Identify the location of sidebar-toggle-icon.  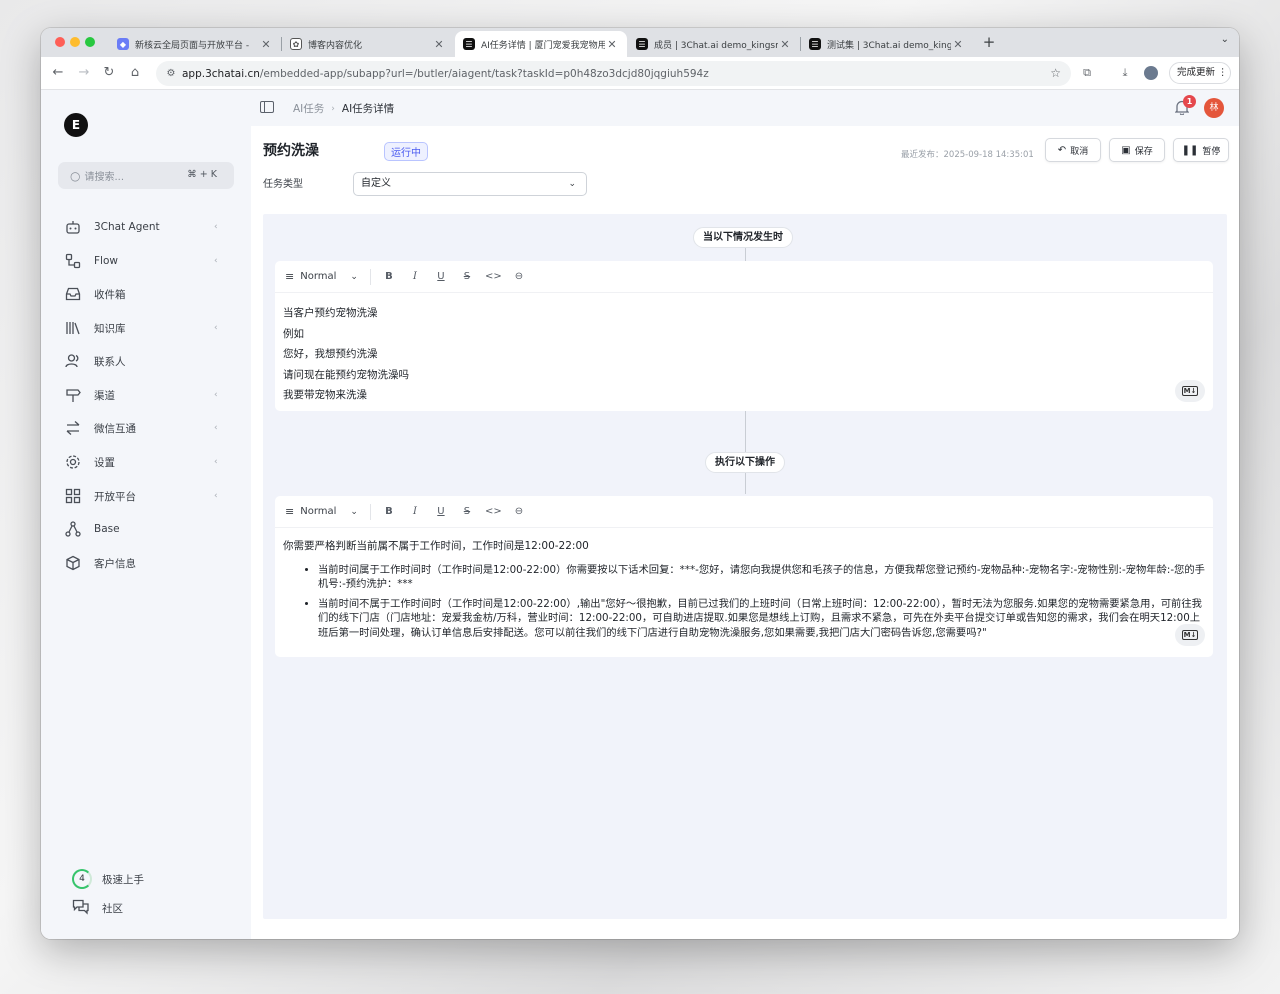
(267, 107).